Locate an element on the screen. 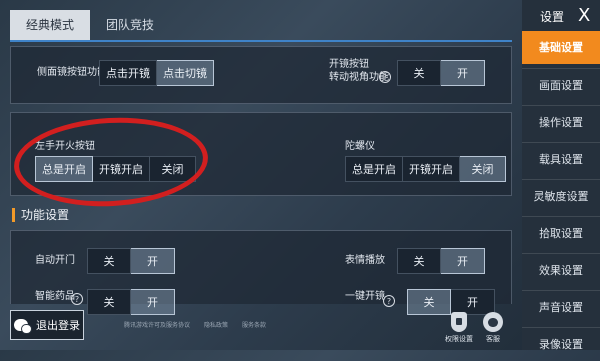  sidebar-item-pickup: 拾取设置 is located at coordinates (561, 232).